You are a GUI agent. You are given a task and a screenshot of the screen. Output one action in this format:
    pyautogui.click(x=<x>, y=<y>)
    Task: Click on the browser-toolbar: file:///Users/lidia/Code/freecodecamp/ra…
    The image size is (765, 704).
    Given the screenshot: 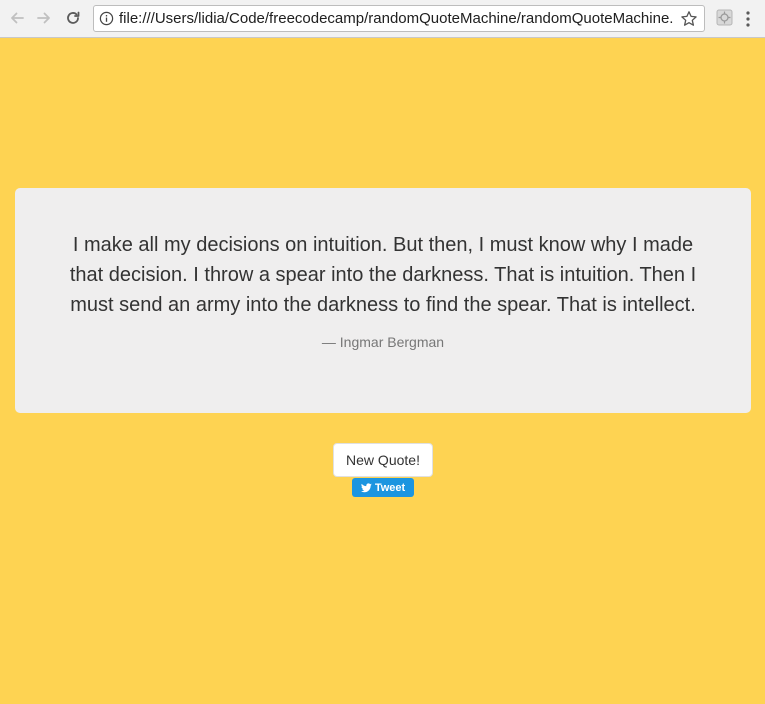 What is the action you would take?
    pyautogui.click(x=382, y=19)
    